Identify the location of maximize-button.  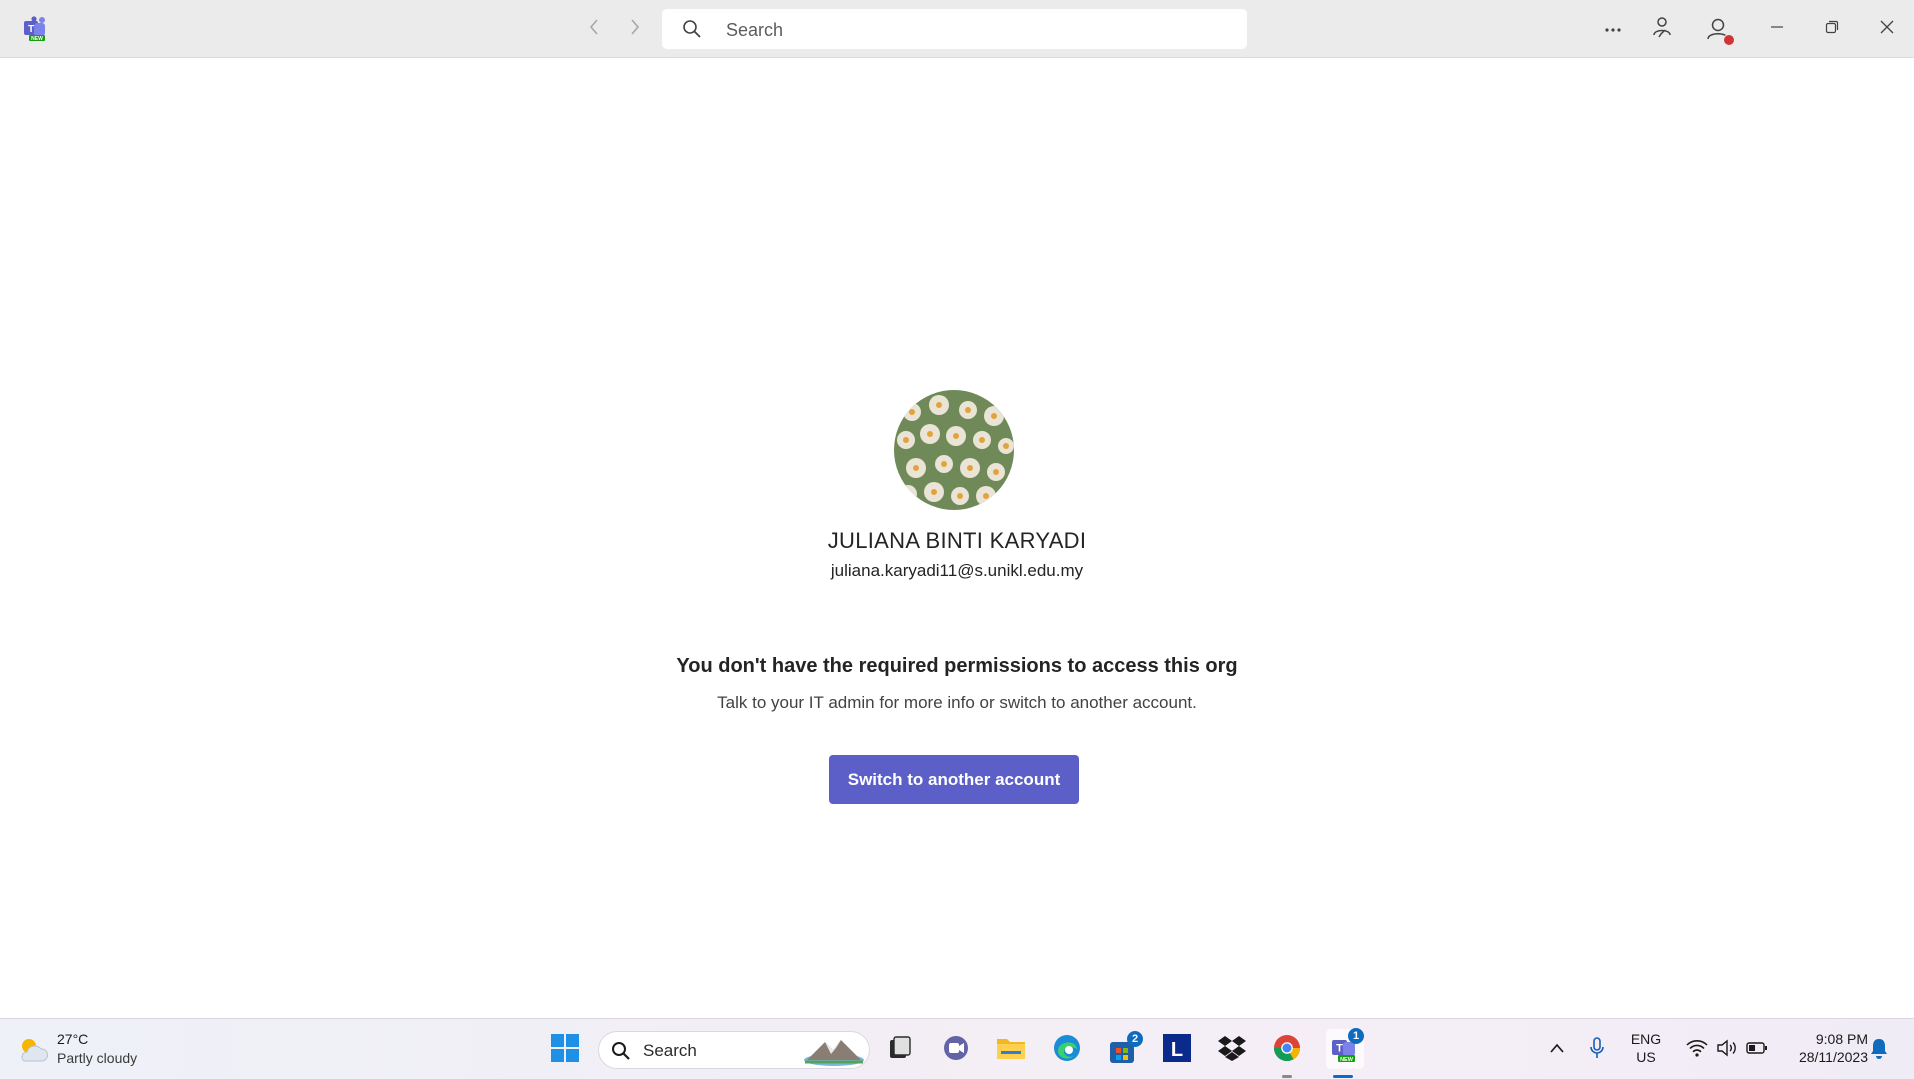
(1832, 29).